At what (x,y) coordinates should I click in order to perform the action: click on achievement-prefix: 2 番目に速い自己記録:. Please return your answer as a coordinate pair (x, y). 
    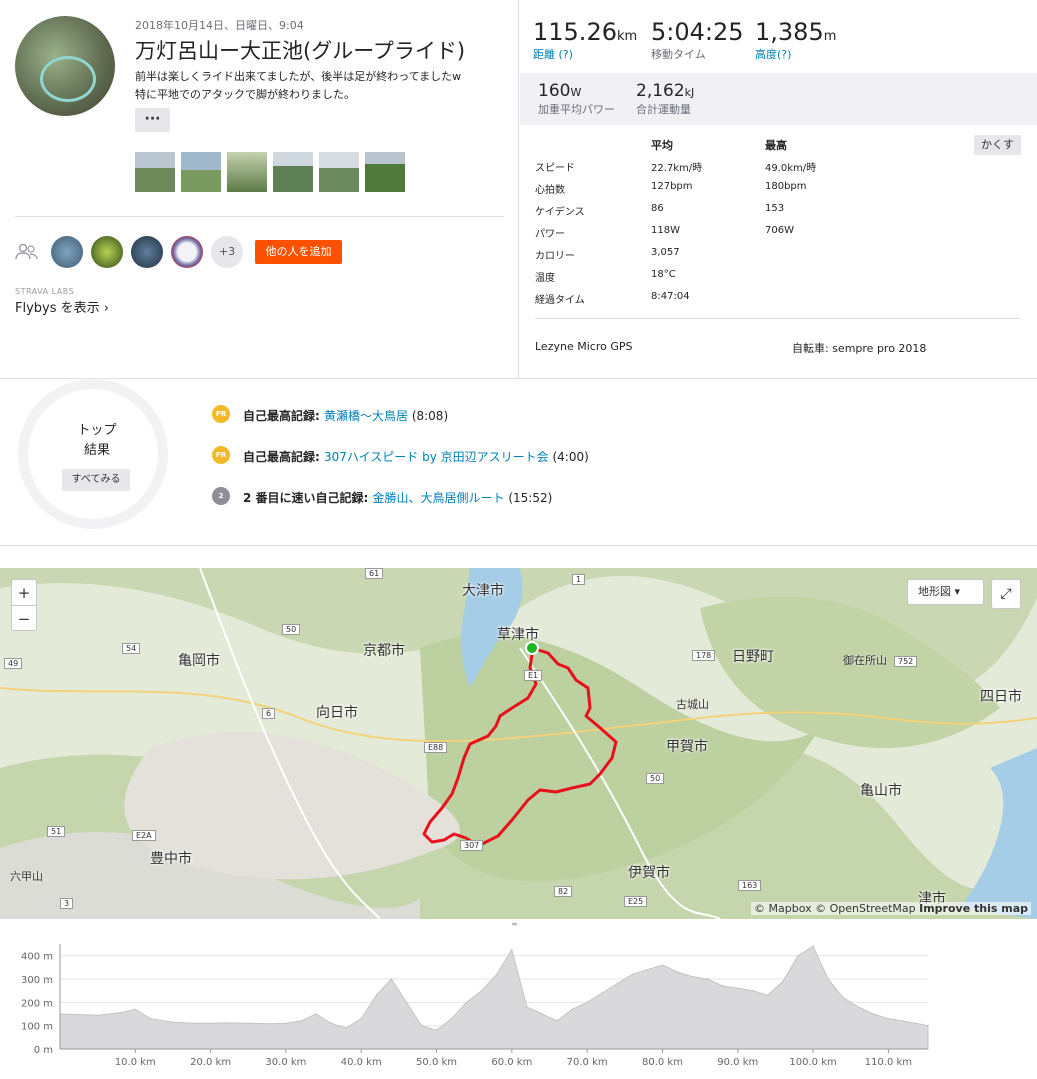
    Looking at the image, I should click on (308, 498).